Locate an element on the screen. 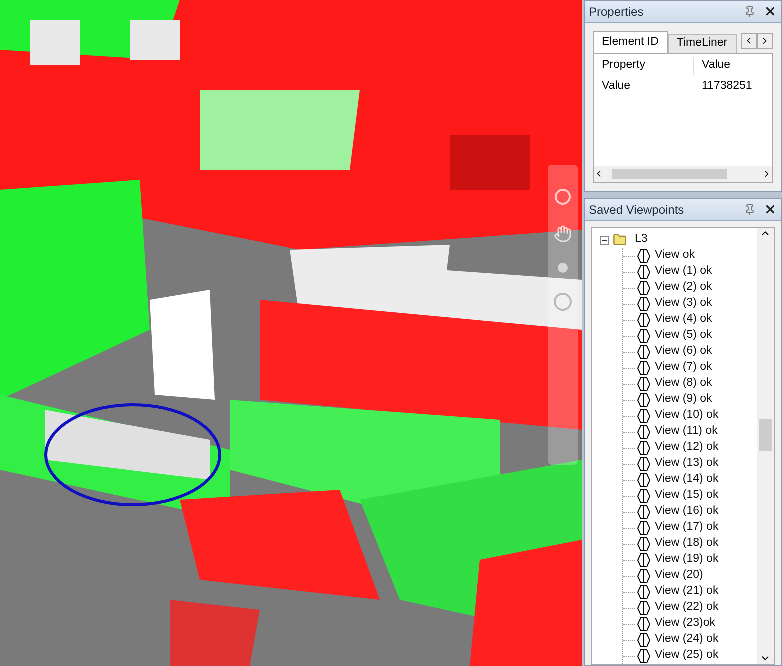  tree-item: View (6) ok is located at coordinates (683, 352).